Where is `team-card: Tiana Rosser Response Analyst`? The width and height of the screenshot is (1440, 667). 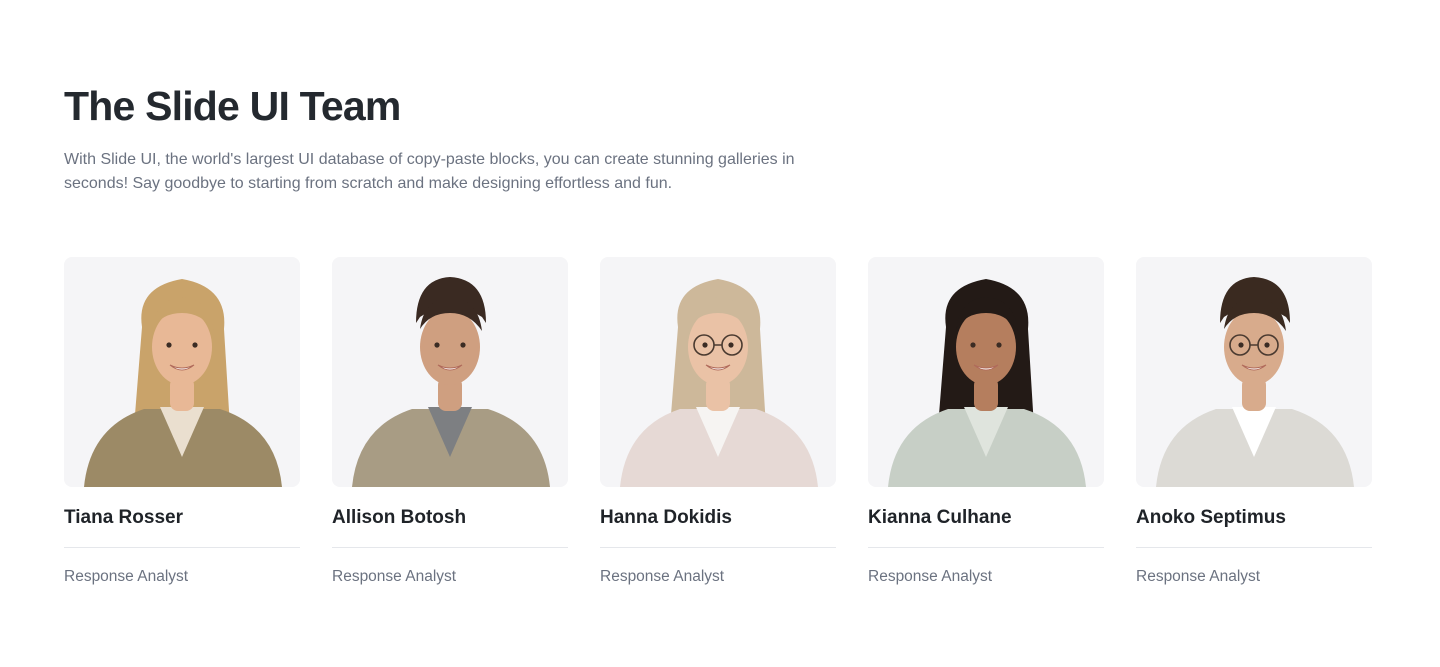 team-card: Tiana Rosser Response Analyst is located at coordinates (182, 422).